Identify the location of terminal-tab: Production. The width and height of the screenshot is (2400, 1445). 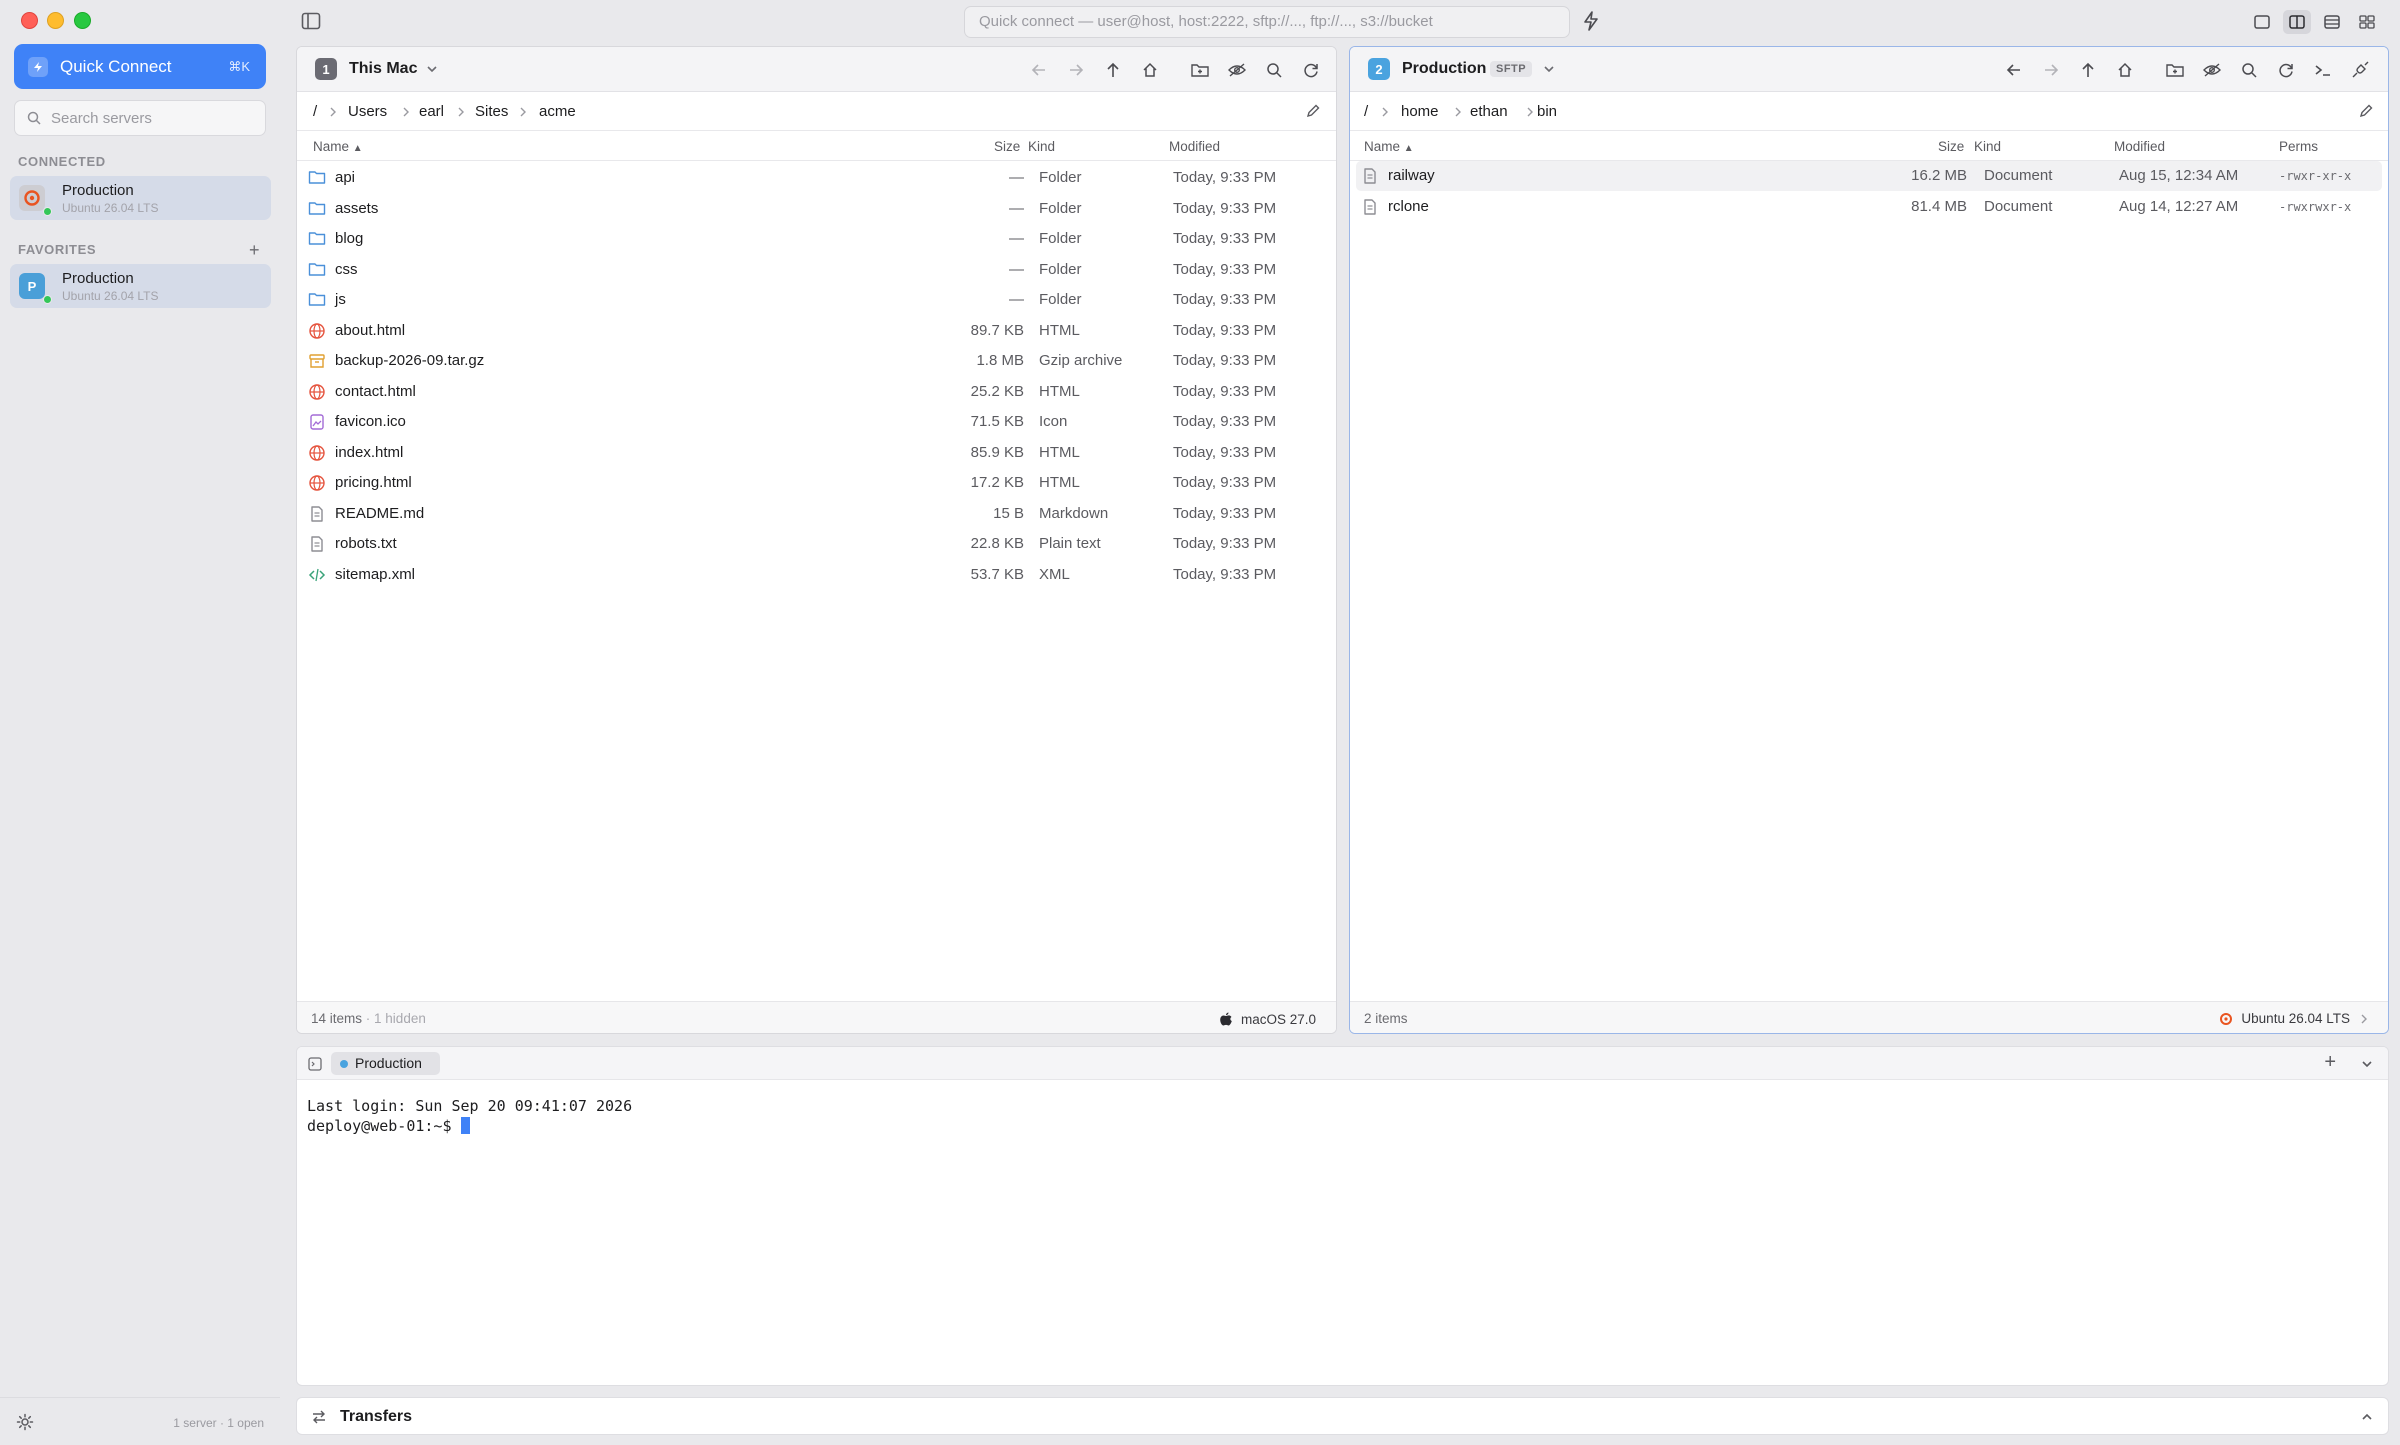
(385, 1063).